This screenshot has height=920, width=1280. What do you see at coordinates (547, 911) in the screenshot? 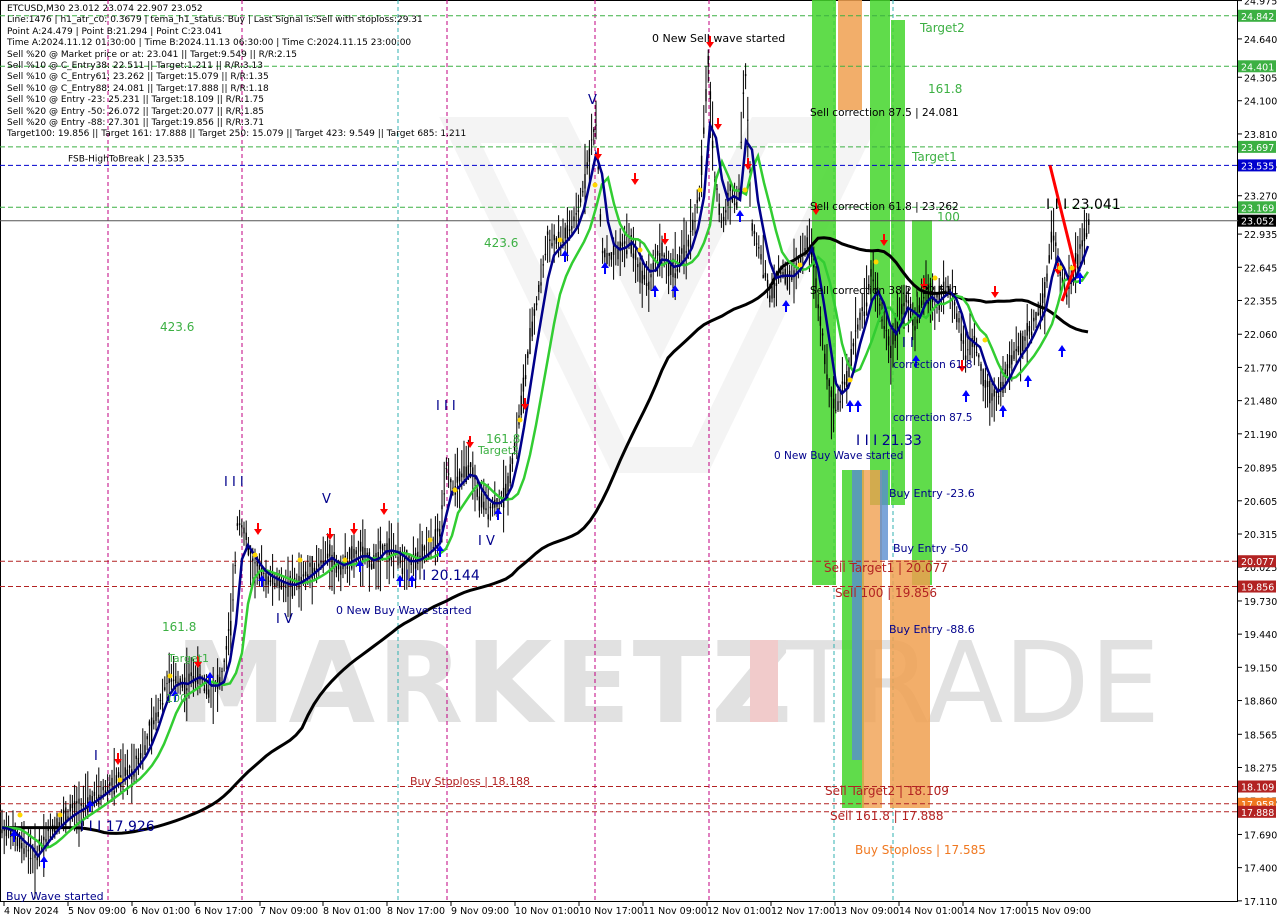
I see `x-tick-label: 10 Nov 01:00` at bounding box center [547, 911].